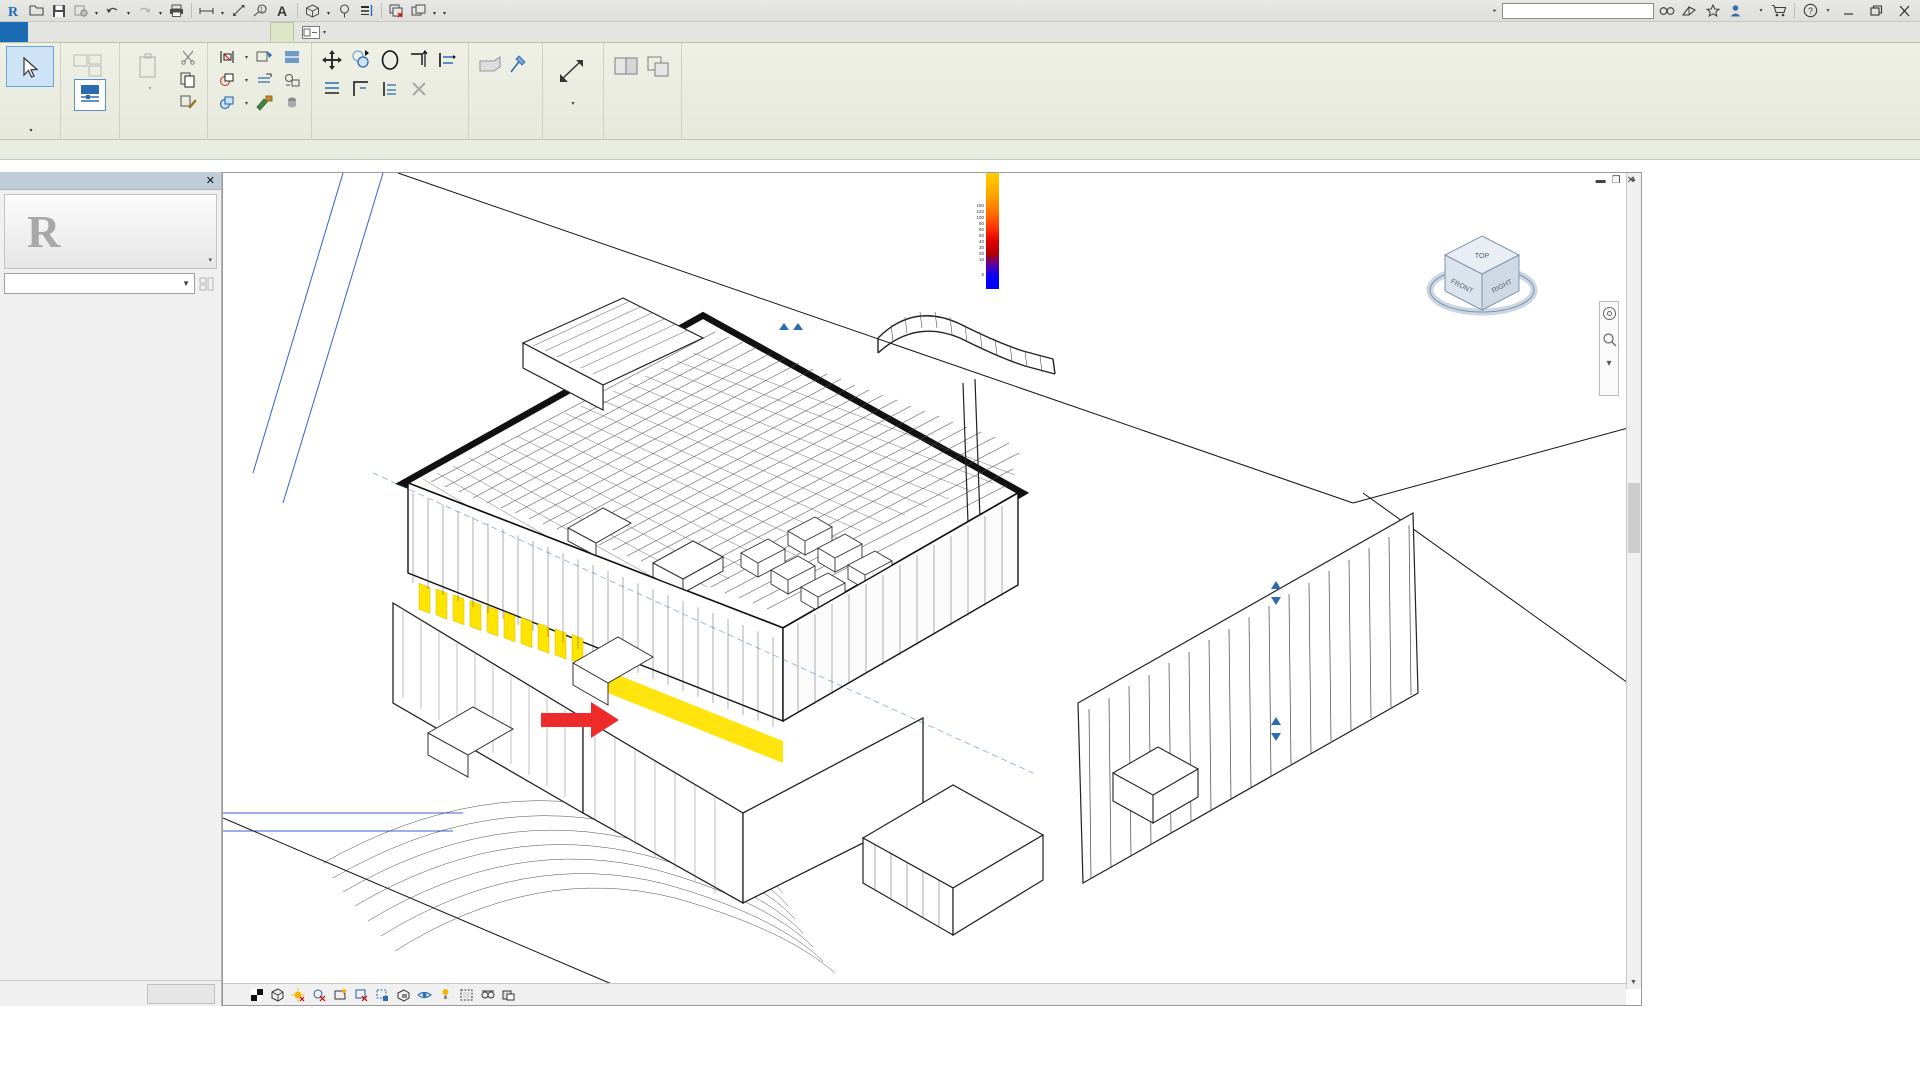 The width and height of the screenshot is (1920, 1080). What do you see at coordinates (1689, 11) in the screenshot?
I see `autodesk-360-icon` at bounding box center [1689, 11].